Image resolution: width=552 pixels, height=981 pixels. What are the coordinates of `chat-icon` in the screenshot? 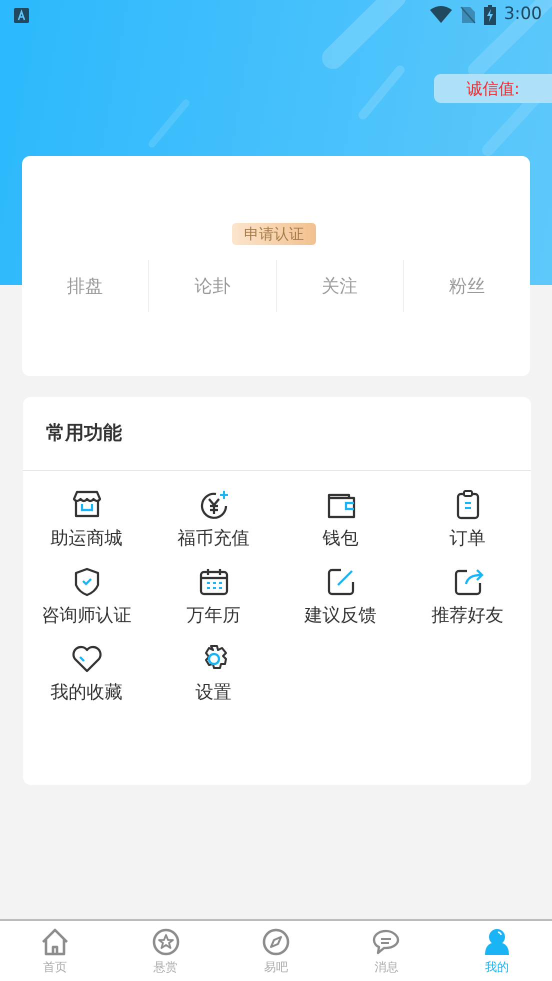 It's located at (386, 942).